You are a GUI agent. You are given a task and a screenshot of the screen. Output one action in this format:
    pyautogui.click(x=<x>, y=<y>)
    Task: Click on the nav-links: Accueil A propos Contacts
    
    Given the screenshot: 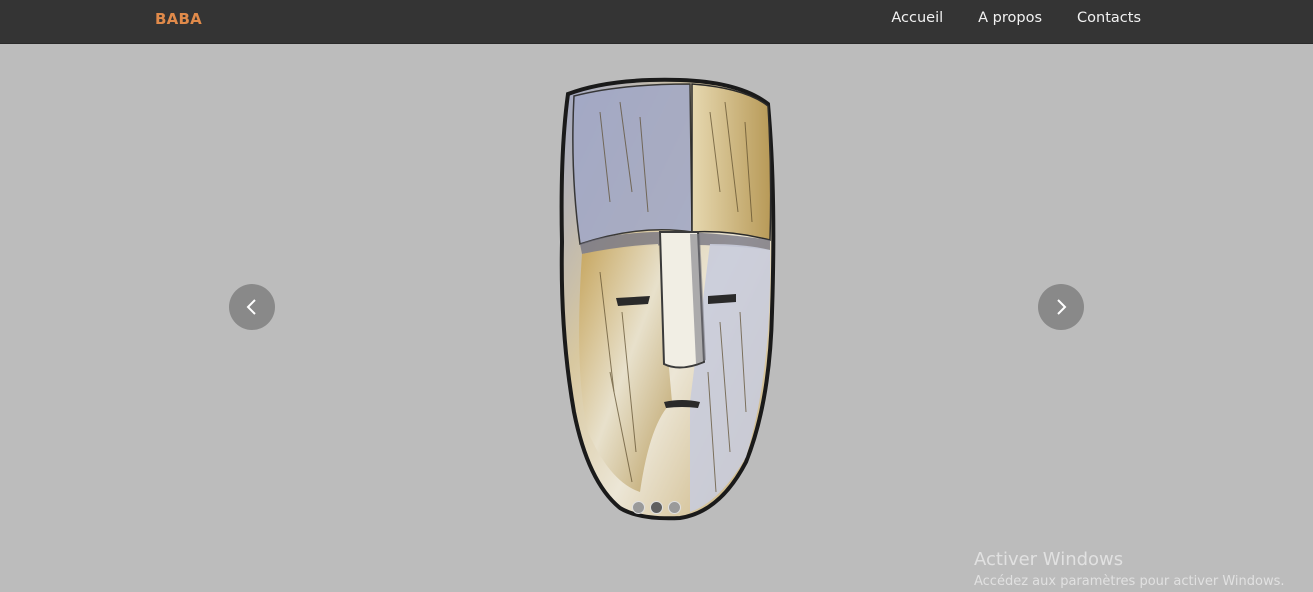 What is the action you would take?
    pyautogui.click(x=1016, y=18)
    